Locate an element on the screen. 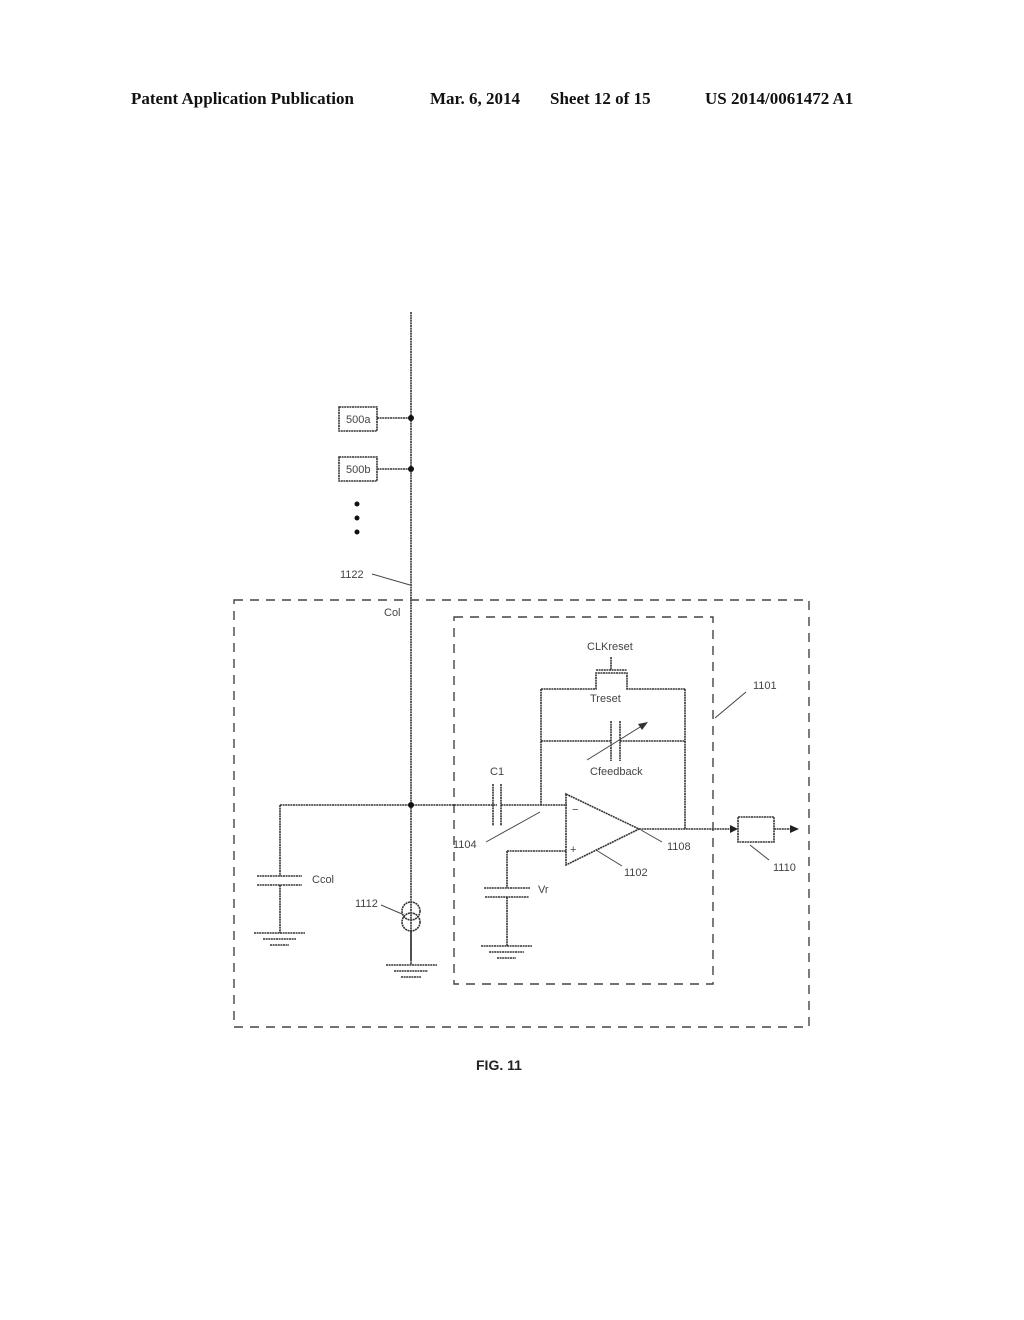 This screenshot has width=1024, height=1320. opamp-minus-sign: − is located at coordinates (575, 810).